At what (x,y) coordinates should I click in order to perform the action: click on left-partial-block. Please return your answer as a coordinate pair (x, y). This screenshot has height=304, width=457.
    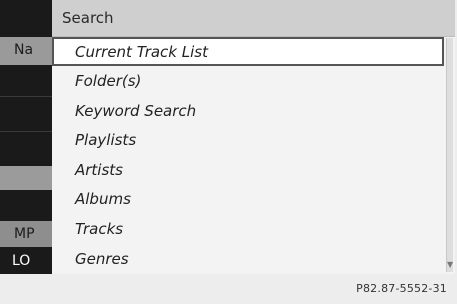
    Looking at the image, I should click on (26, 178).